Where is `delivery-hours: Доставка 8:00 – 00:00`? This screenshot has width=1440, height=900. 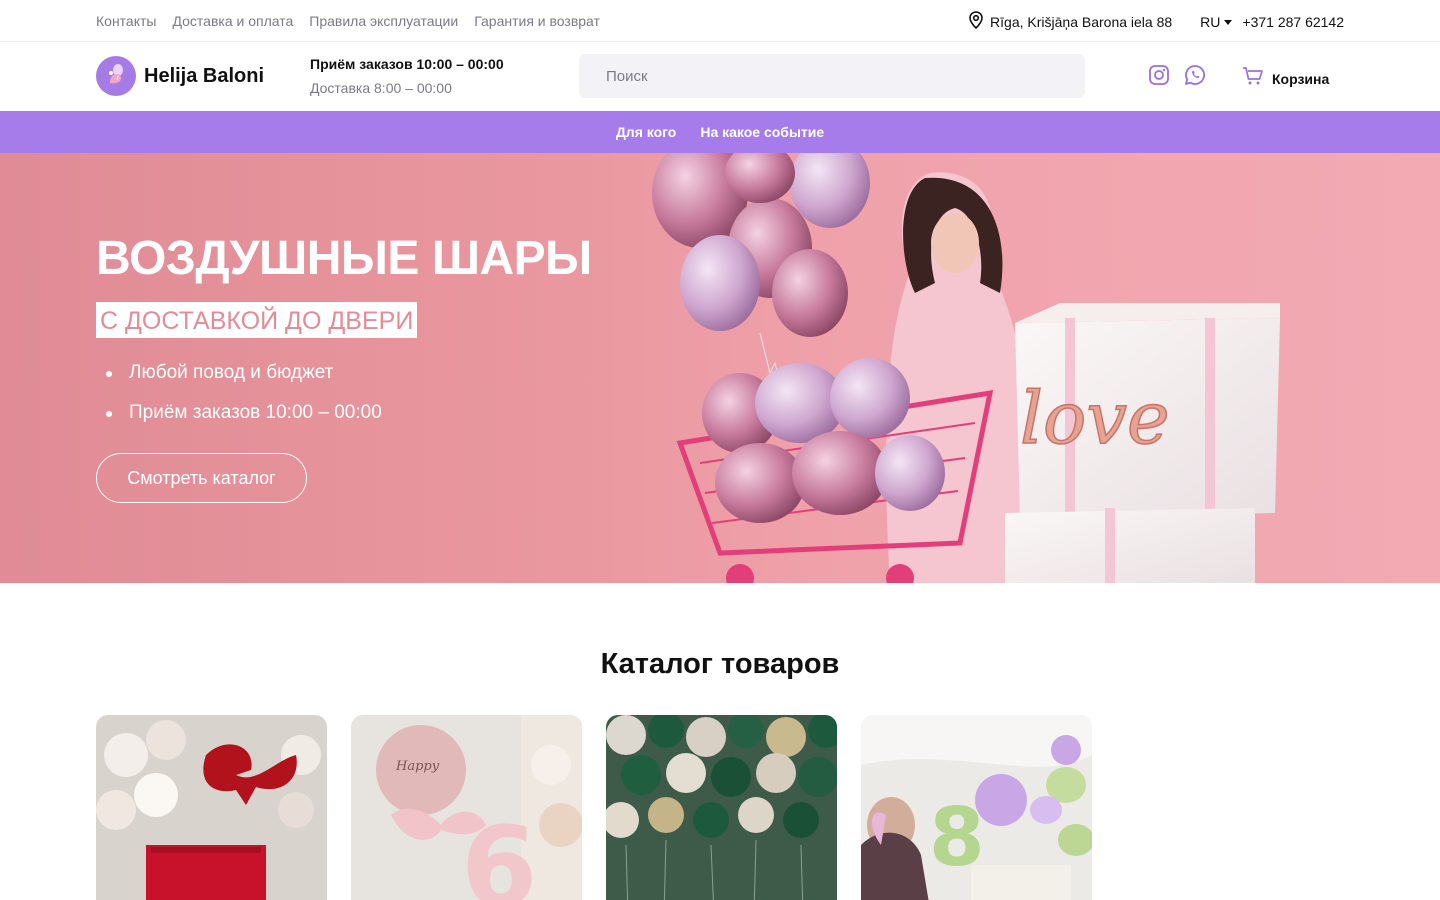
delivery-hours: Доставка 8:00 – 00:00 is located at coordinates (381, 88).